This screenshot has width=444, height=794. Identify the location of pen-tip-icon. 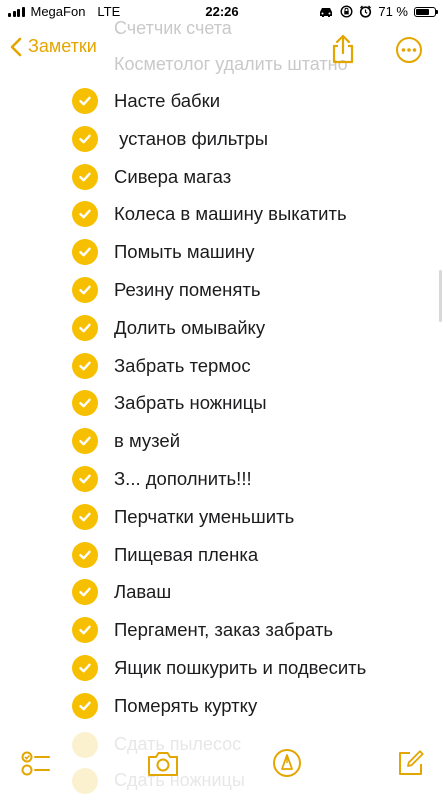
(287, 763).